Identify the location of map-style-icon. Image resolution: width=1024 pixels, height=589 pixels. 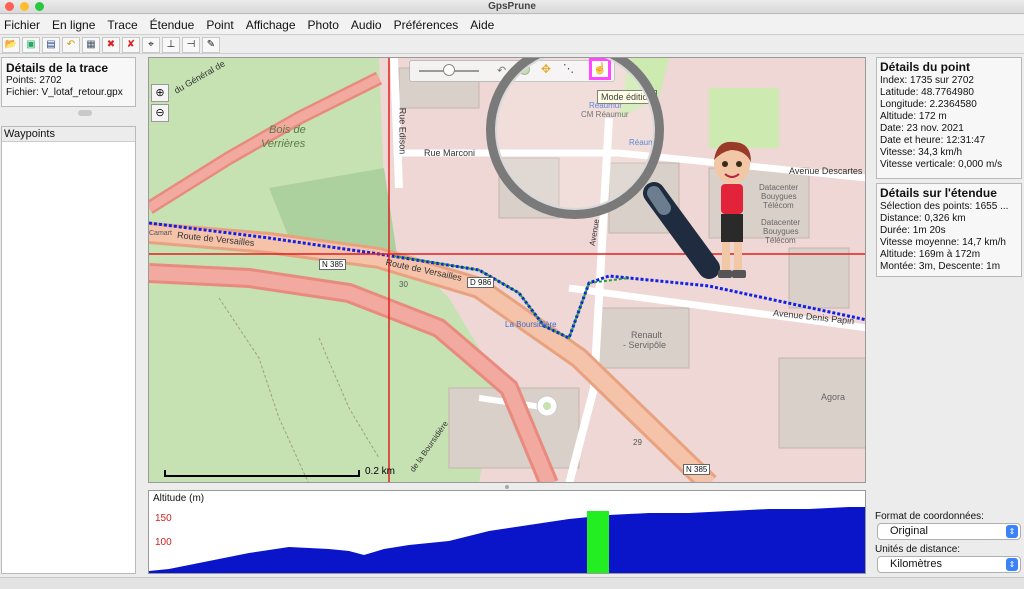
(524, 69).